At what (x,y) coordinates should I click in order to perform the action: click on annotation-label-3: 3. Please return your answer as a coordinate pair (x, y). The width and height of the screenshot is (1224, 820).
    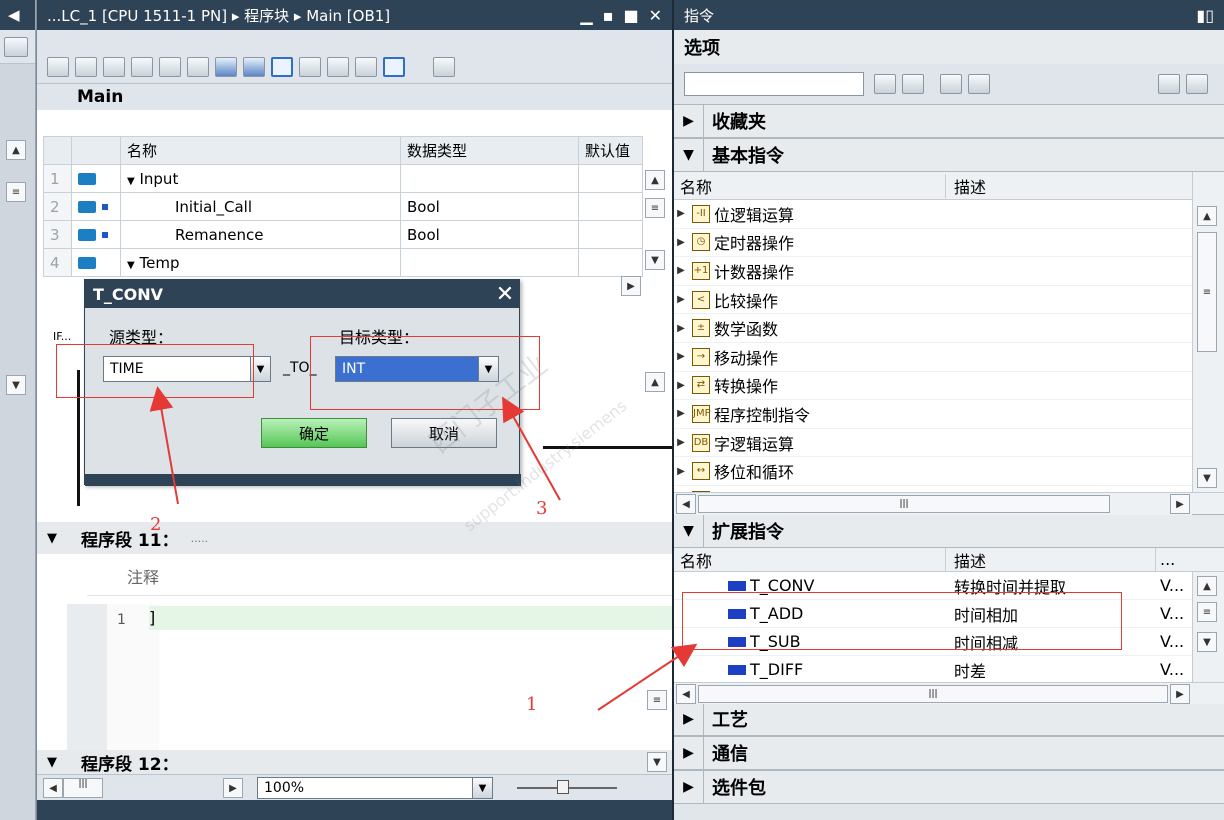
    Looking at the image, I should click on (542, 508).